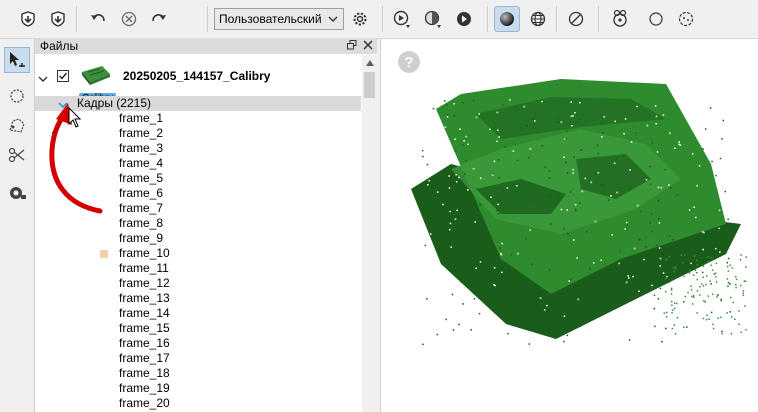 This screenshot has height=412, width=758. I want to click on scroll-up-icon, so click(369, 62).